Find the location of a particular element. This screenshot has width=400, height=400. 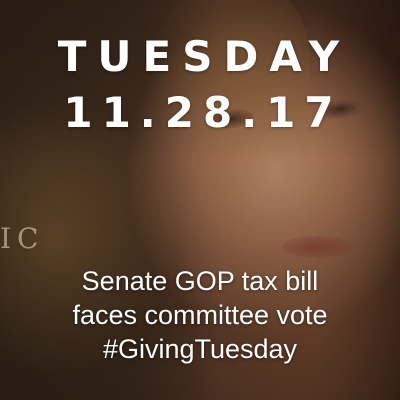

headline-item: faces committee vote is located at coordinates (200, 315).